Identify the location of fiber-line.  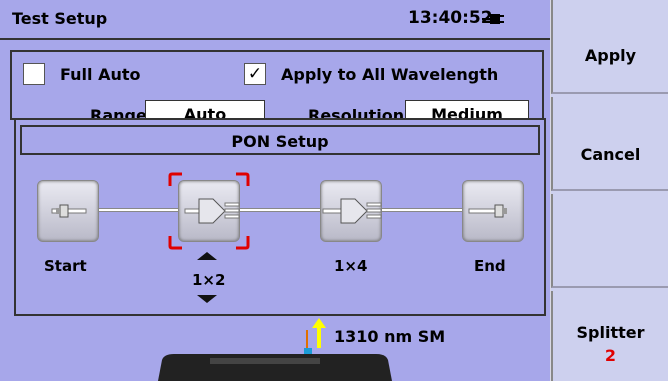
(281, 210).